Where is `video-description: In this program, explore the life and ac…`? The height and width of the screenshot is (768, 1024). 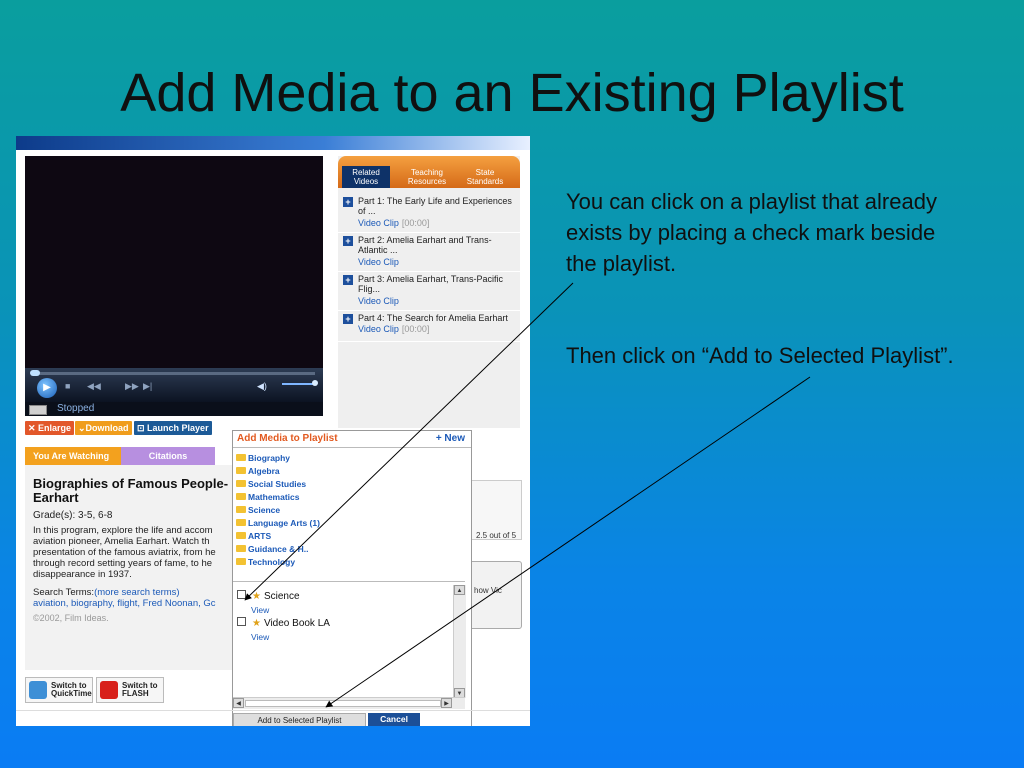
video-description: In this program, explore the life and ac… is located at coordinates (124, 552).